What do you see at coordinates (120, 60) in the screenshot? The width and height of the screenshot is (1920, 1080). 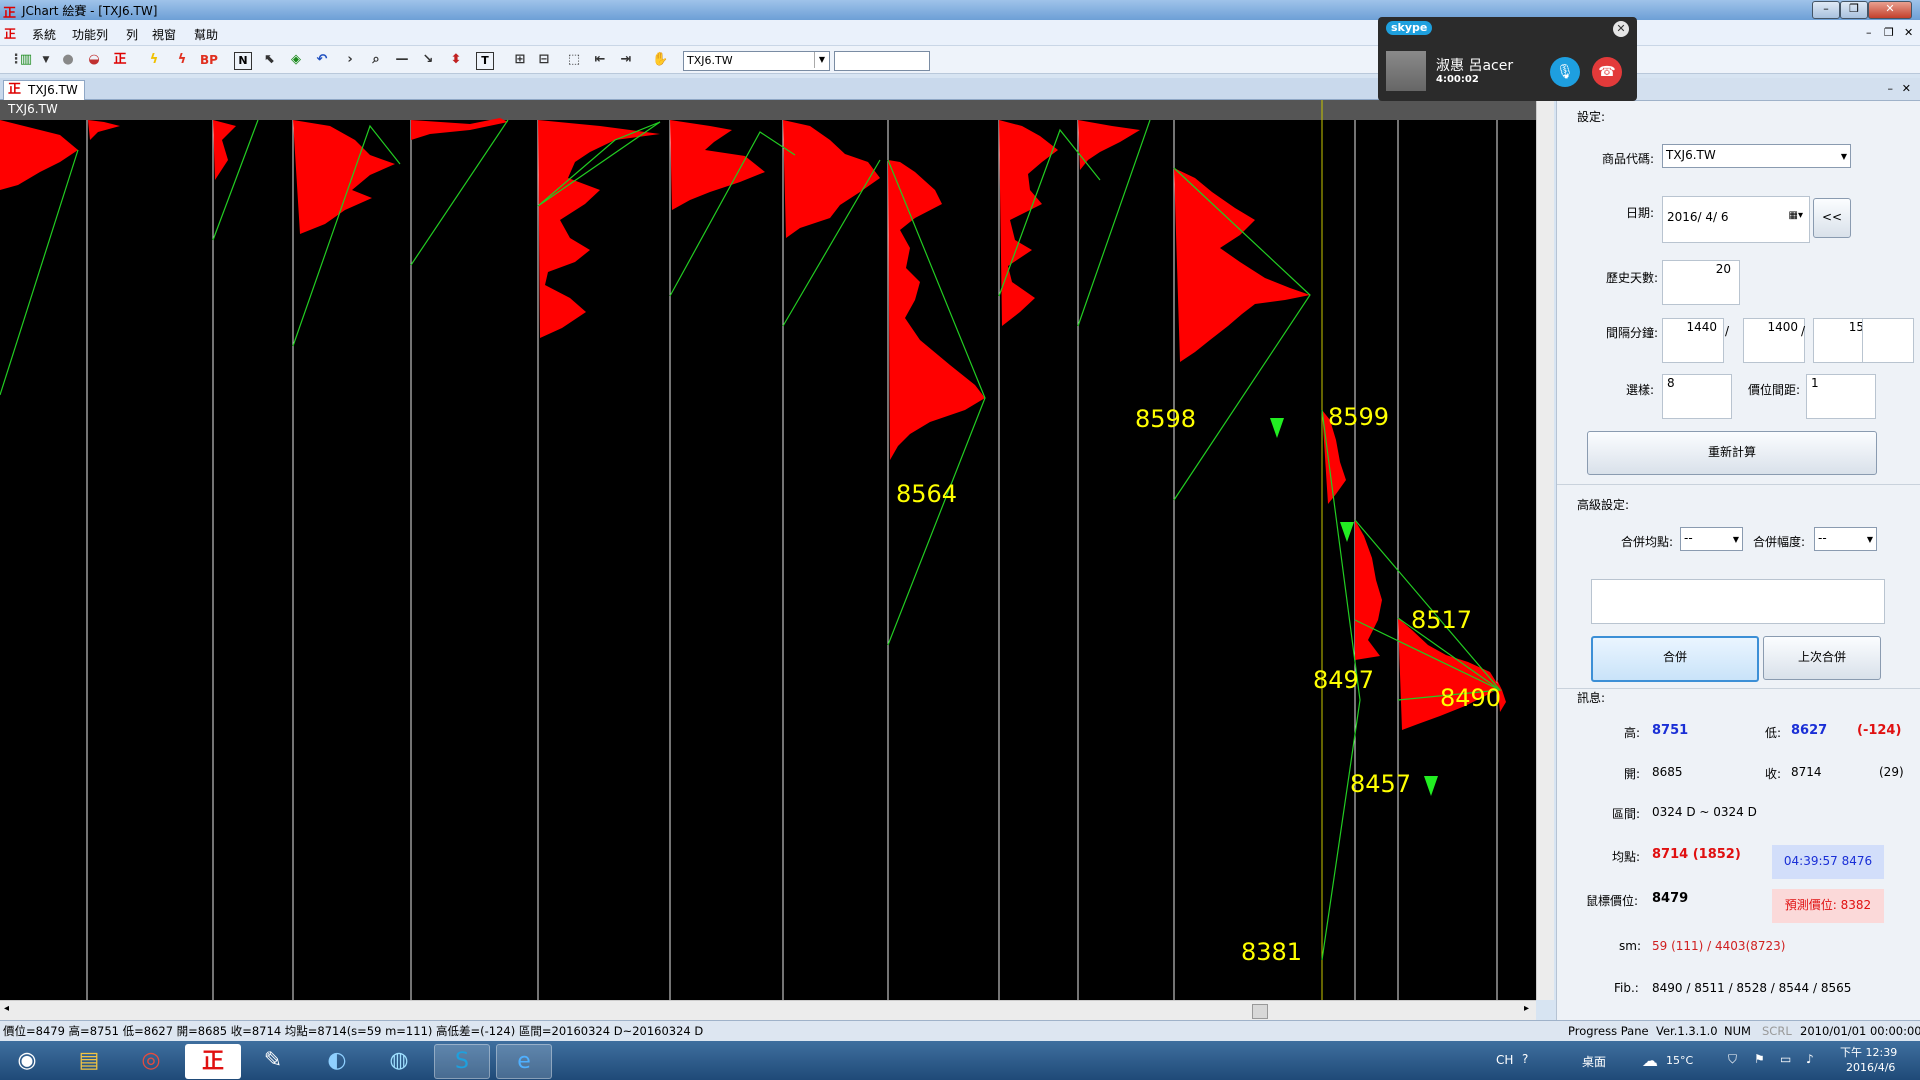 I see `logo-icon: 正` at bounding box center [120, 60].